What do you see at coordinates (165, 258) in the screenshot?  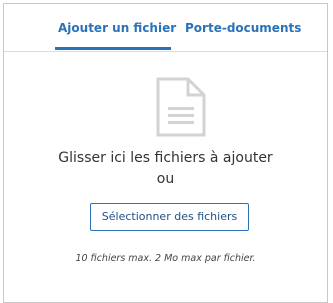 I see `upload-limits-note: 10 fichiers max. 2 Mo max par fichier.` at bounding box center [165, 258].